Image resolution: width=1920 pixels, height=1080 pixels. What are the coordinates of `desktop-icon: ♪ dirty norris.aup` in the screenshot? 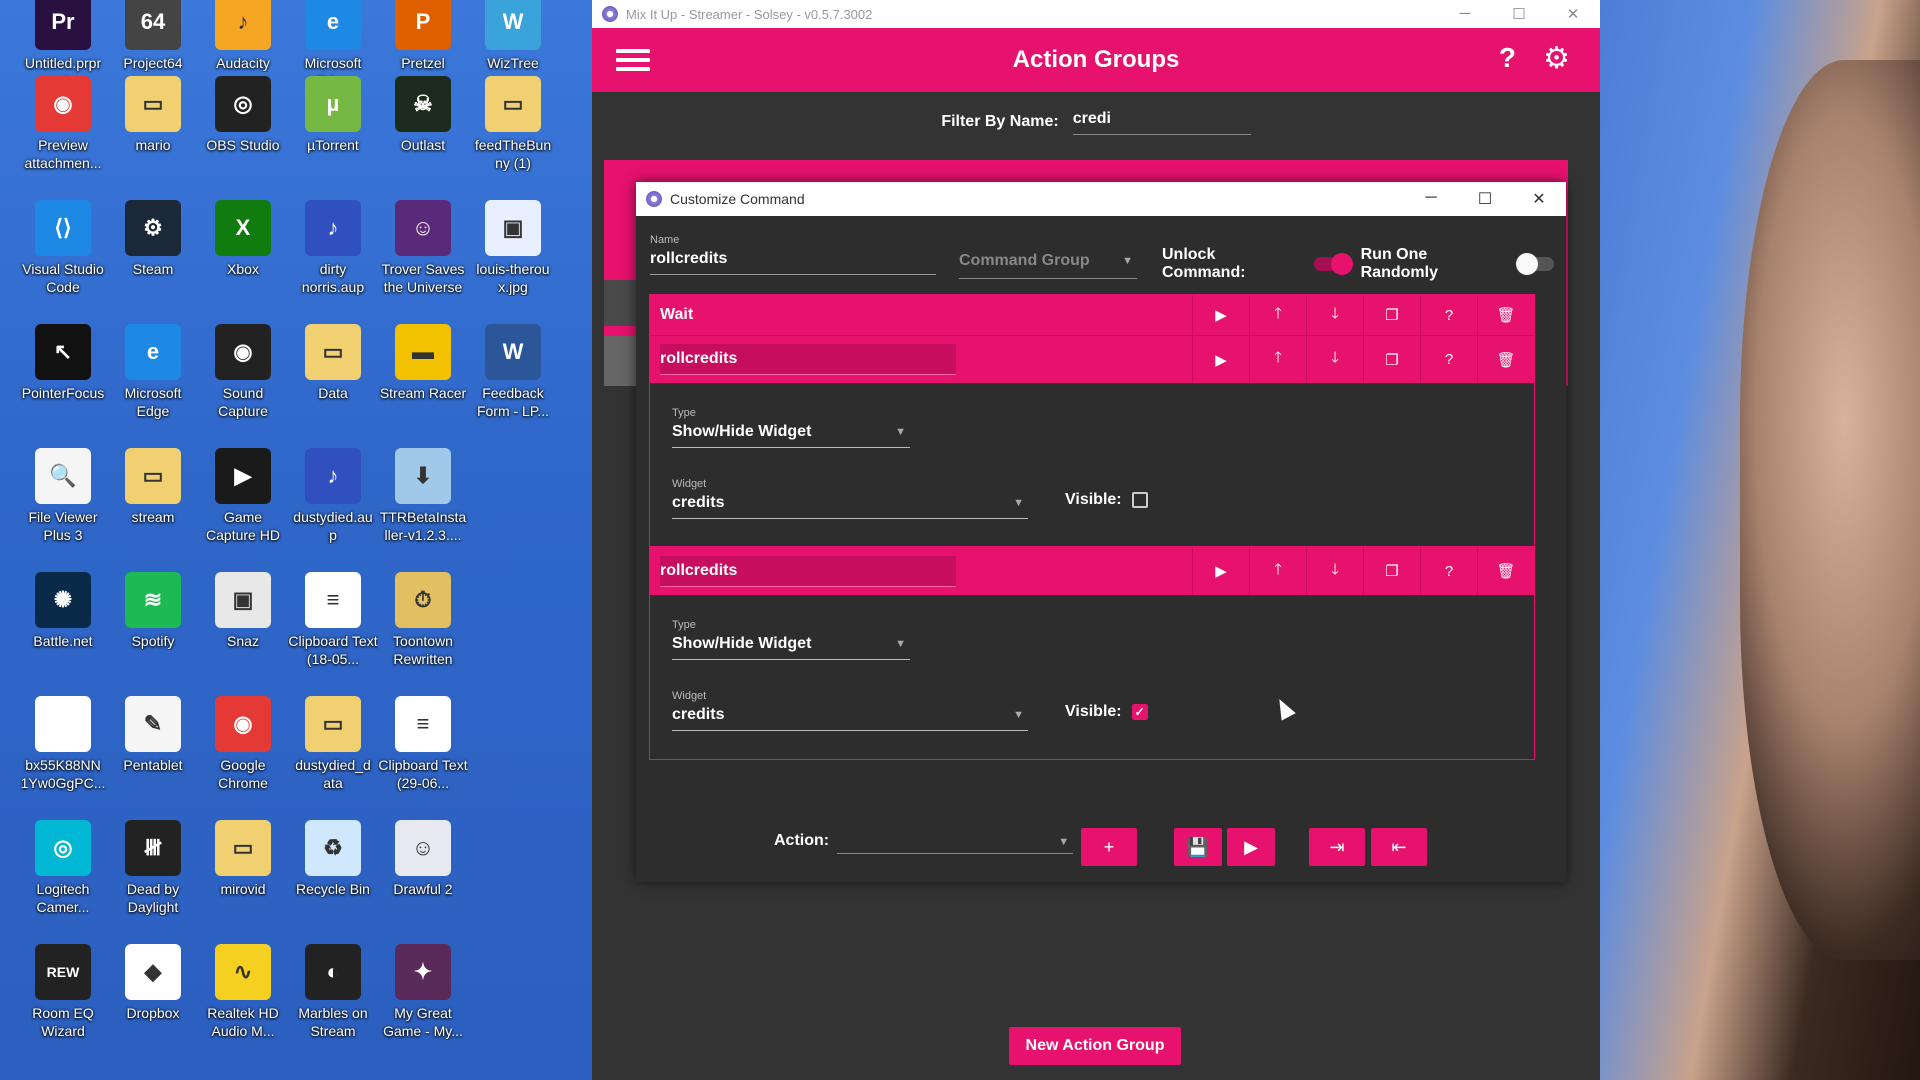 It's located at (333, 248).